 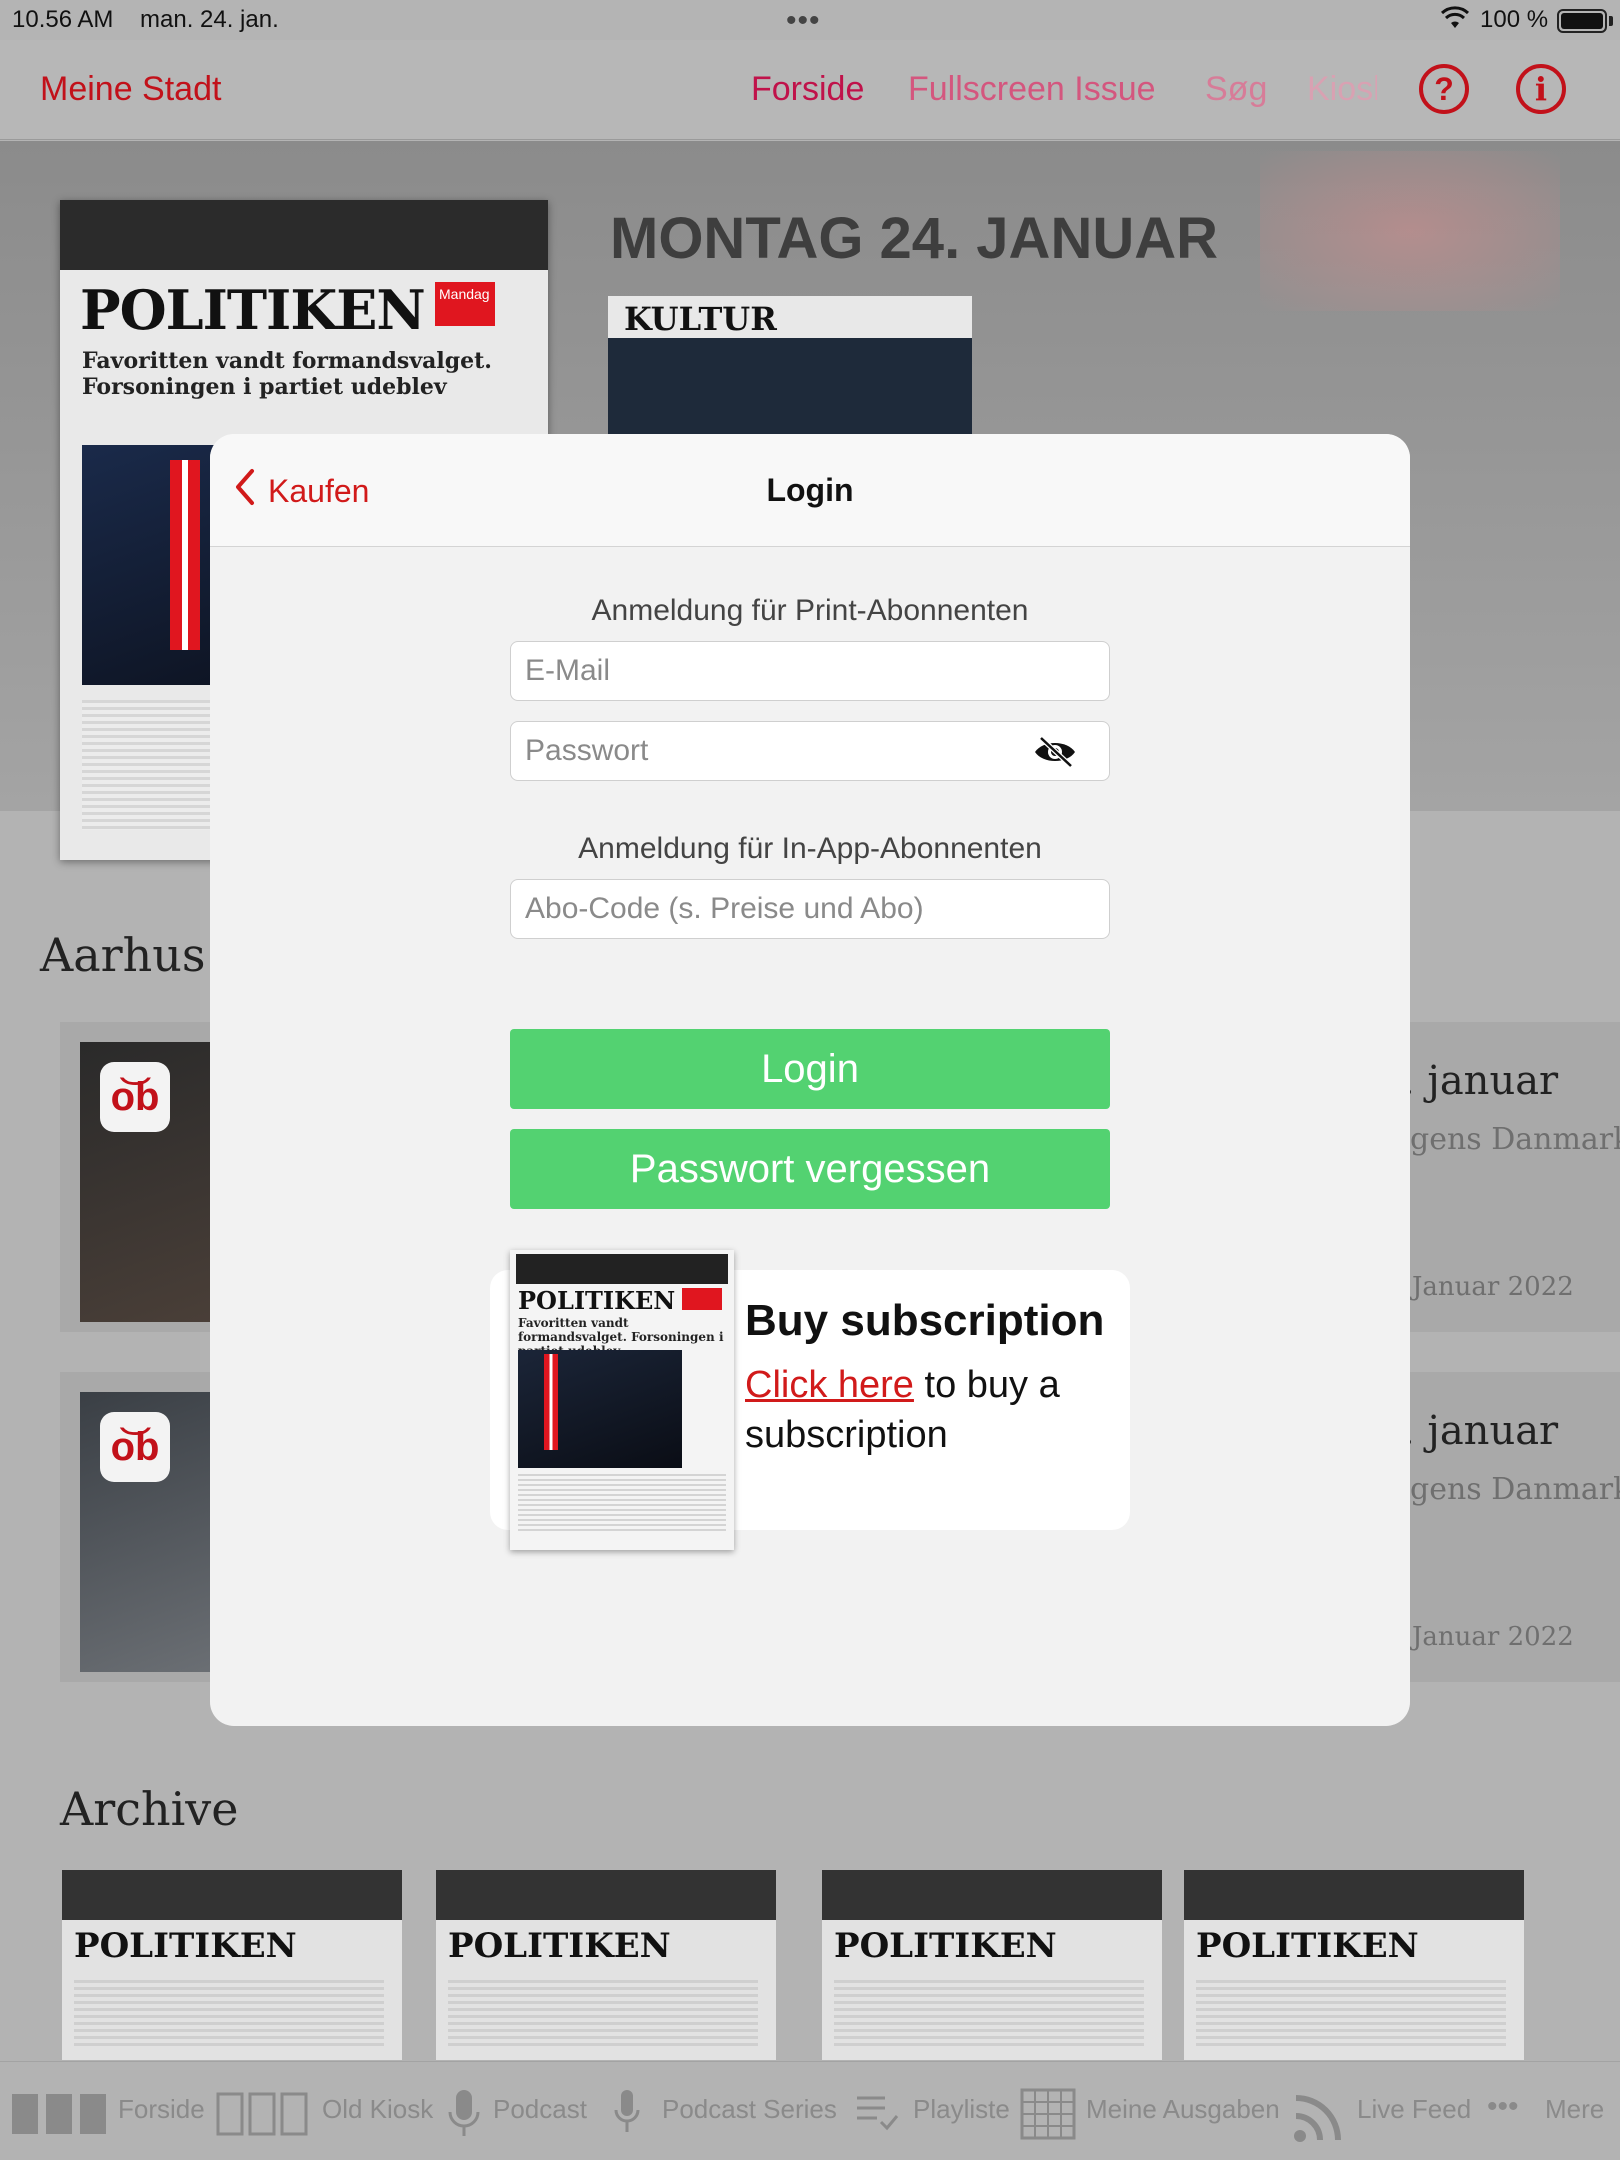 What do you see at coordinates (925, 1320) in the screenshot?
I see `promo-title: Buy subscription` at bounding box center [925, 1320].